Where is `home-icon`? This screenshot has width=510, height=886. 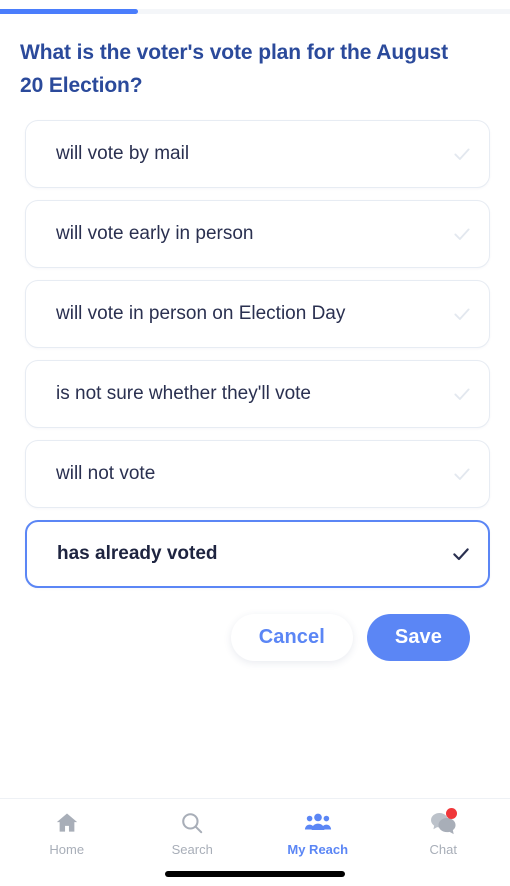 home-icon is located at coordinates (67, 823).